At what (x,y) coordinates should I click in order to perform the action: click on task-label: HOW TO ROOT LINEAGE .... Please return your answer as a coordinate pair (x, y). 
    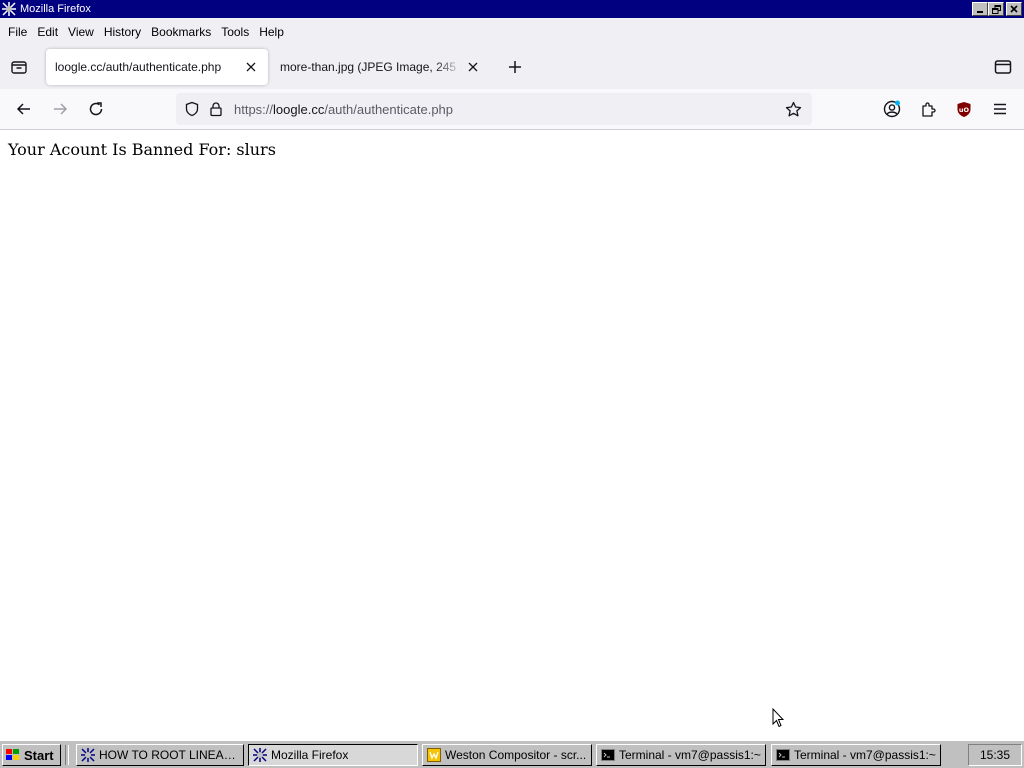
    Looking at the image, I should click on (171, 755).